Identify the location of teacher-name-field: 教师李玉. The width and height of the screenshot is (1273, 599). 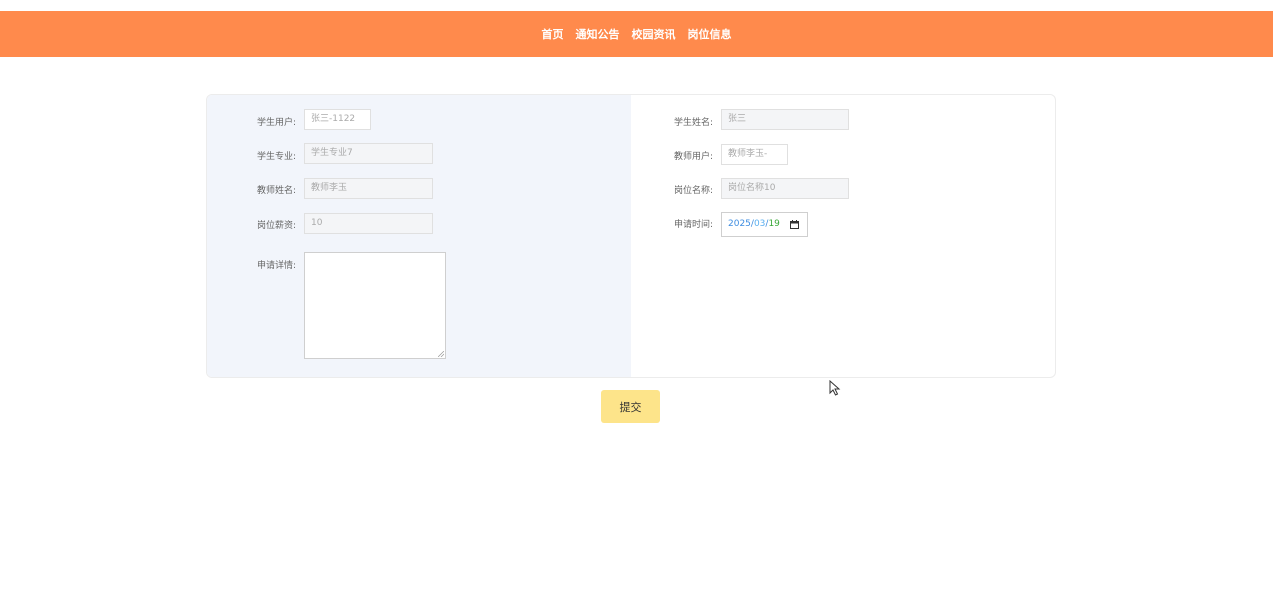
(368, 188).